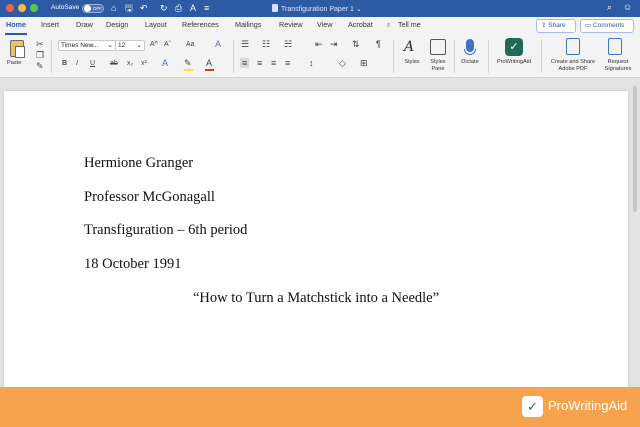  I want to click on customize-toolbar-icon: ≡, so click(206, 8).